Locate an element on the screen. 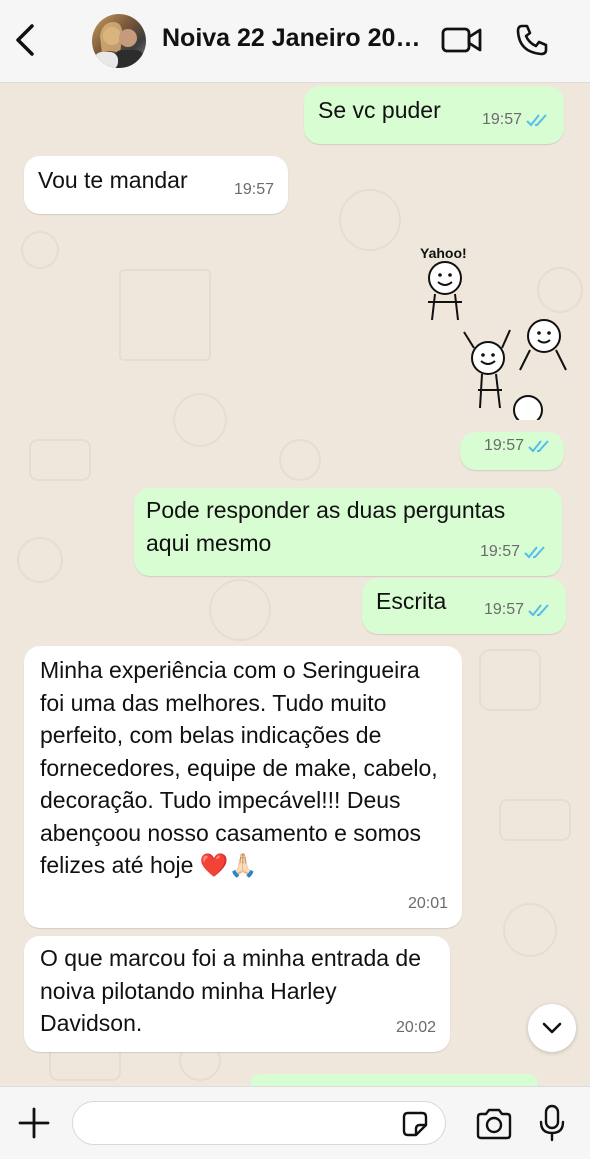  avatar is located at coordinates (119, 41).